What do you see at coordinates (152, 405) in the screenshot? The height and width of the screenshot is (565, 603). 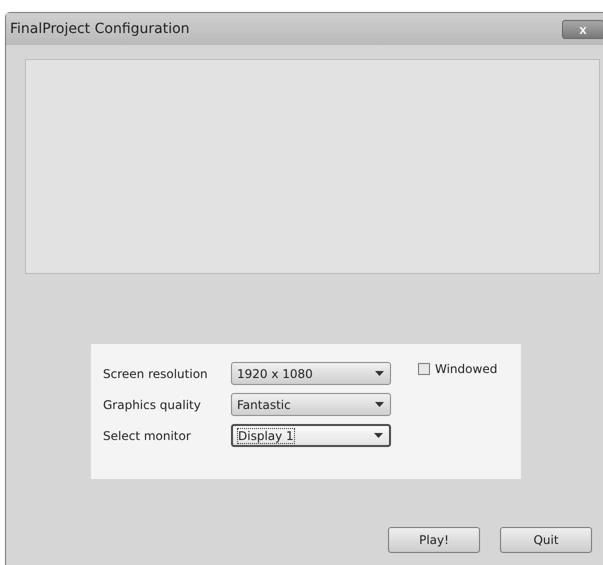 I see `setting-label: Graphics quality` at bounding box center [152, 405].